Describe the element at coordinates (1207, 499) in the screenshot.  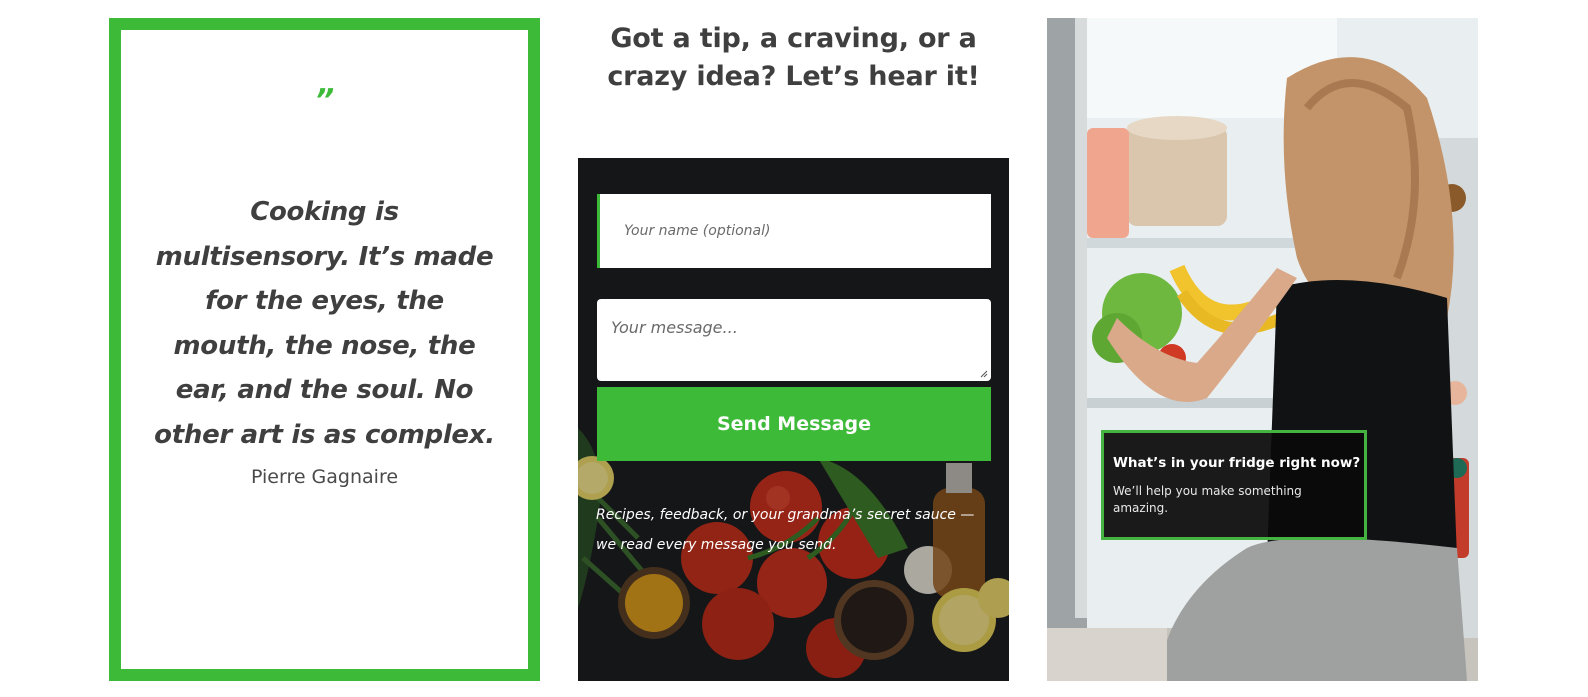
I see `promo-text: We’ll help you make something amazing.` at that location.